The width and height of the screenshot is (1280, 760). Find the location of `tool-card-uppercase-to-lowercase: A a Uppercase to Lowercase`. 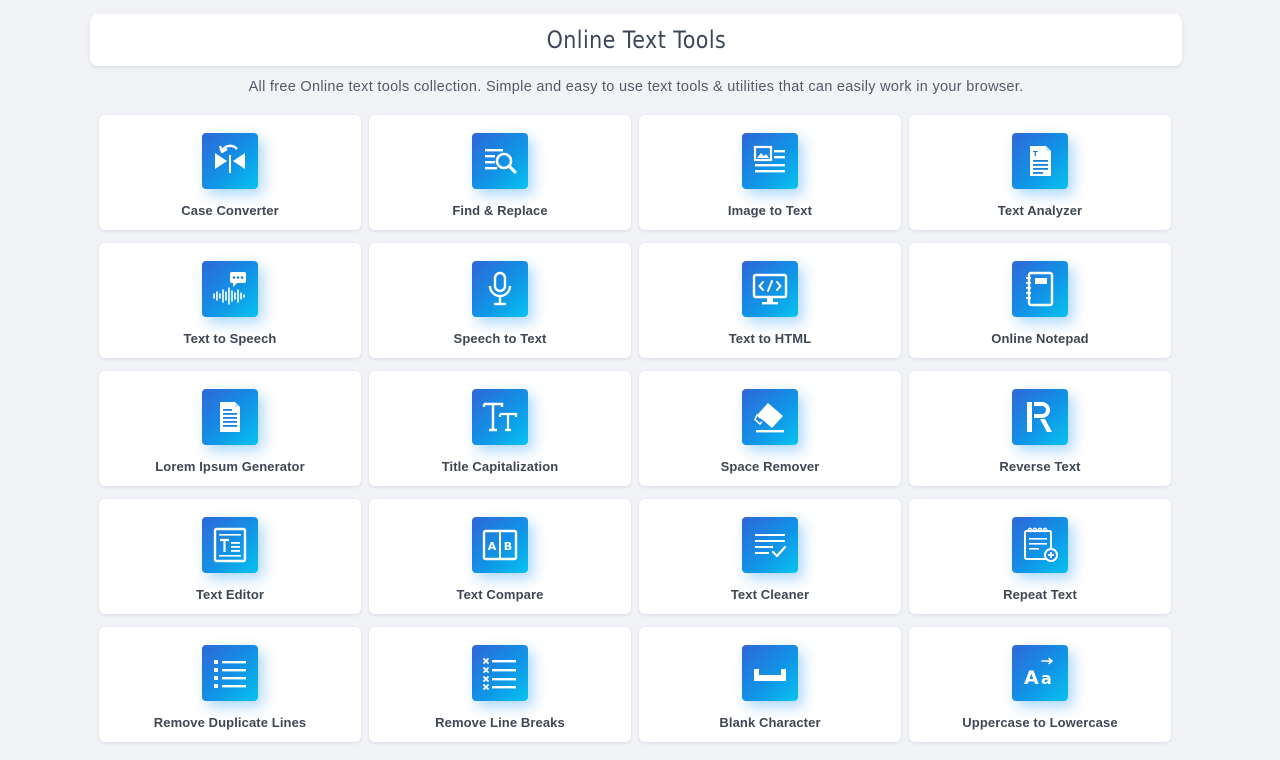

tool-card-uppercase-to-lowercase: A a Uppercase to Lowercase is located at coordinates (1040, 684).